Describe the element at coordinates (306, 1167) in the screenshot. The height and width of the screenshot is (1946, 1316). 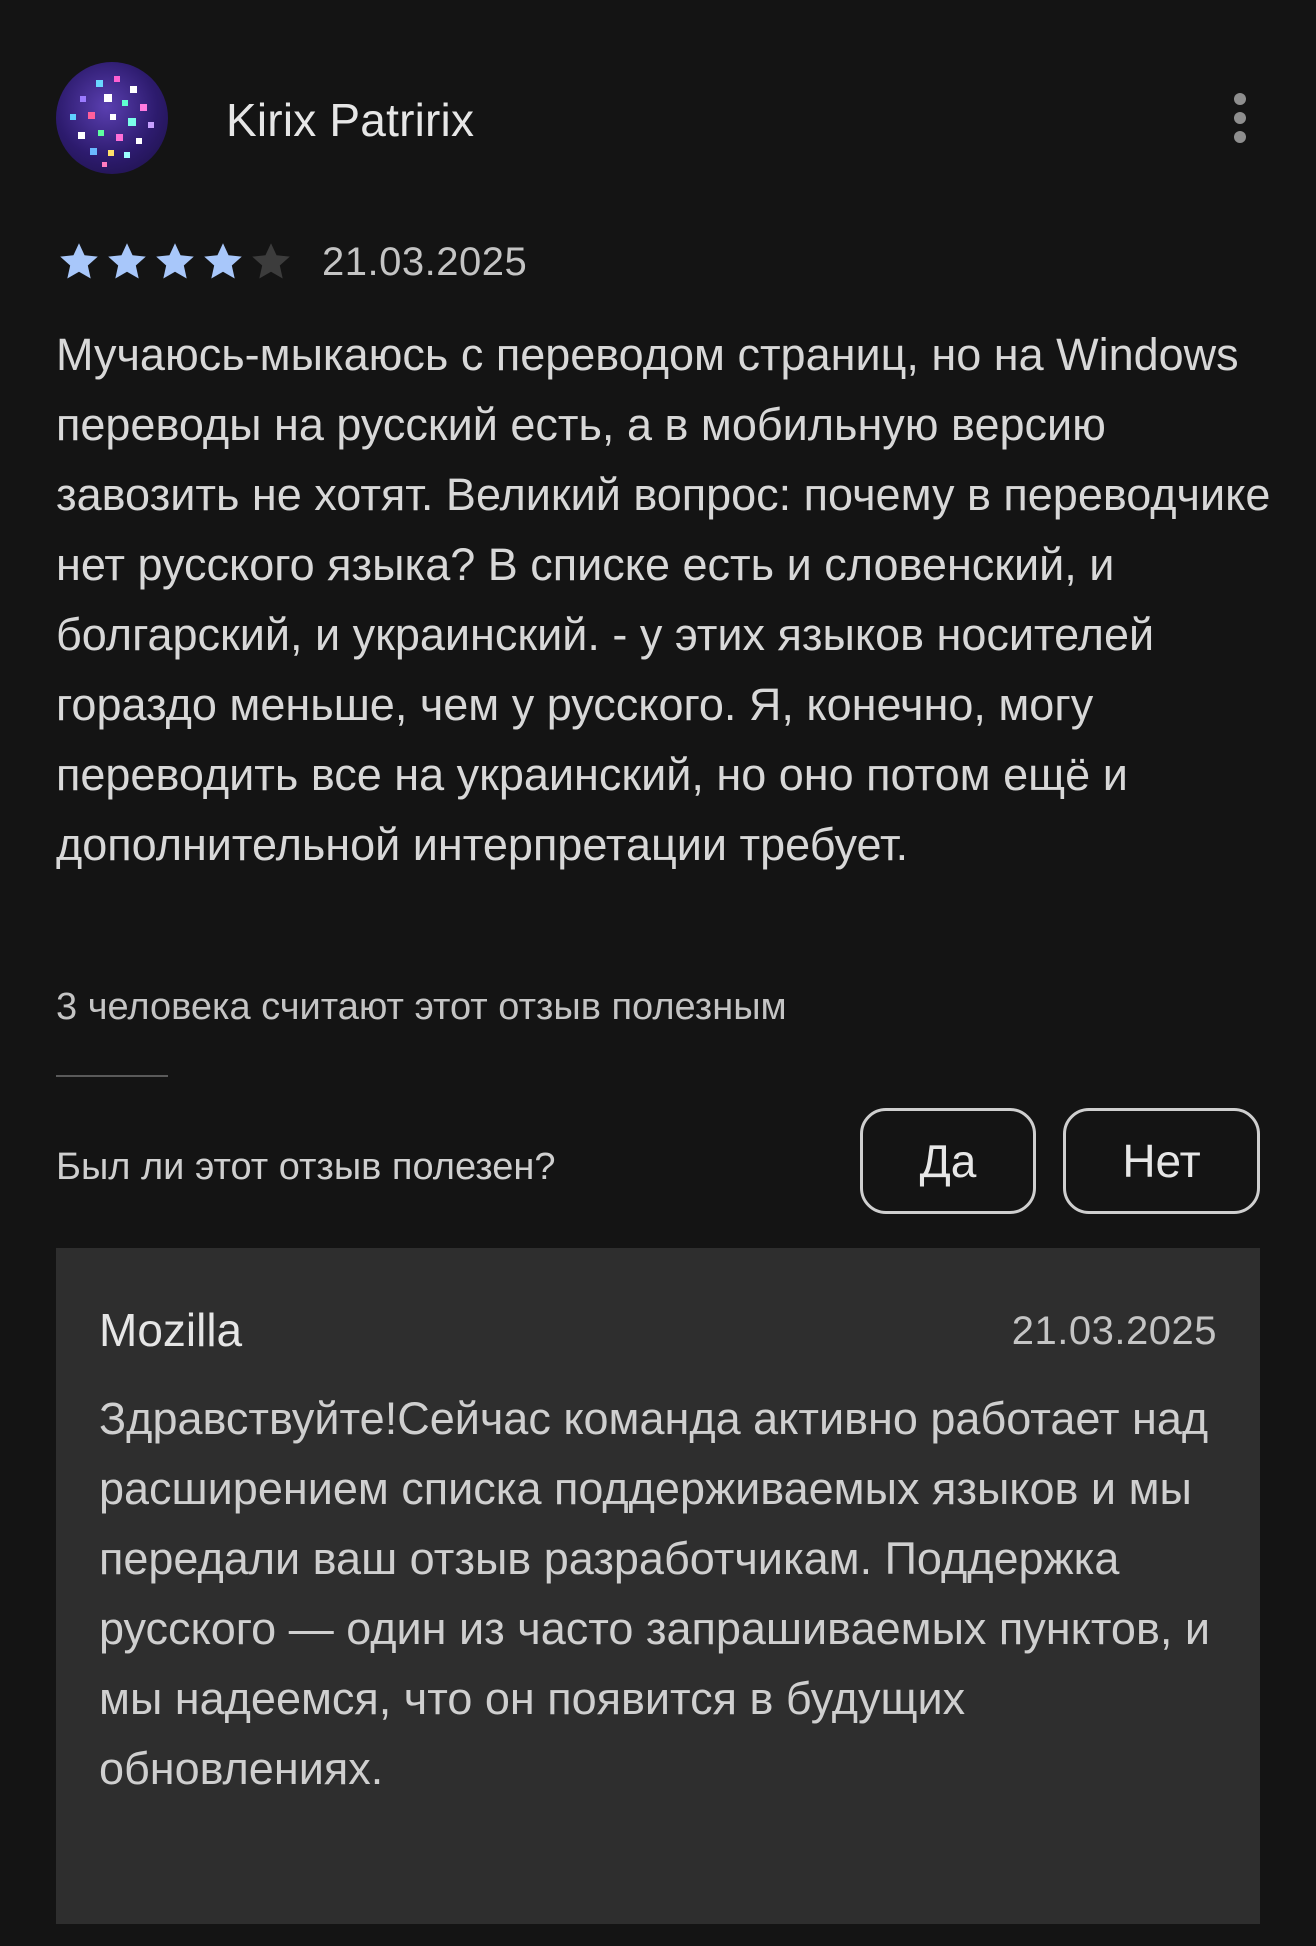
I see `helpful-question: Был ли этот отзыв полезен?` at that location.